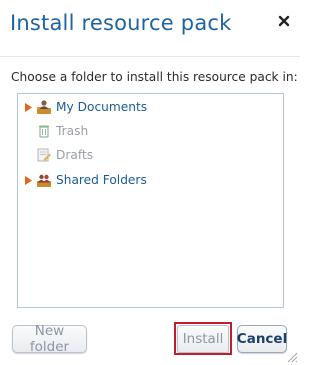 The width and height of the screenshot is (320, 365). I want to click on dialog-title: Install resource pack, so click(121, 23).